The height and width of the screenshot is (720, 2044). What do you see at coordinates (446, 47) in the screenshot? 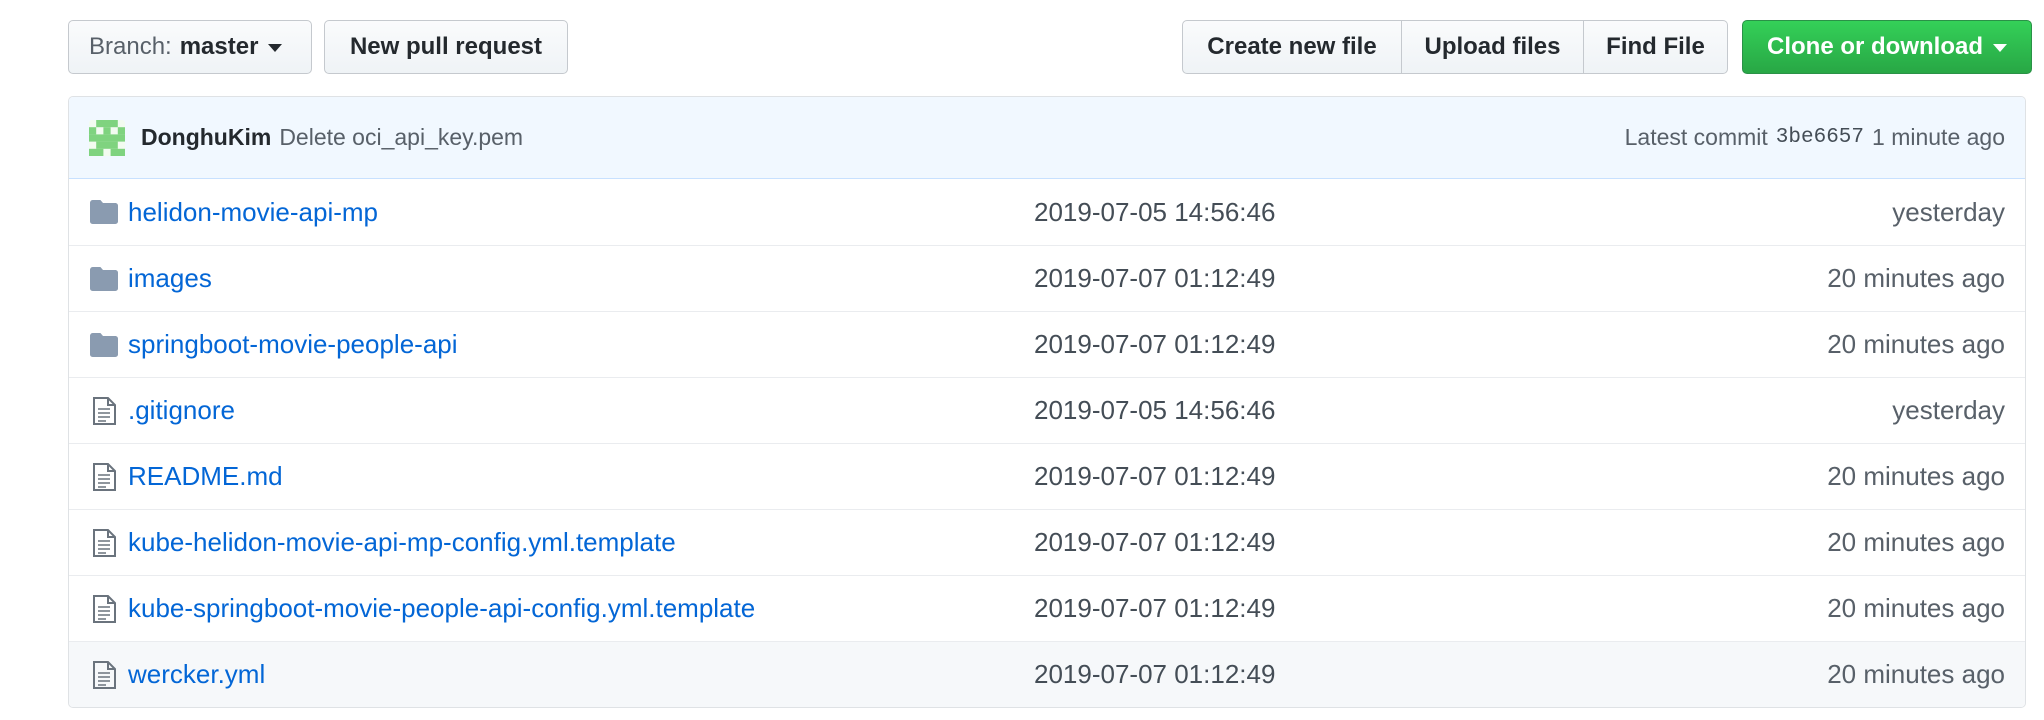
I see `new-pull-request-button: New pull request` at bounding box center [446, 47].